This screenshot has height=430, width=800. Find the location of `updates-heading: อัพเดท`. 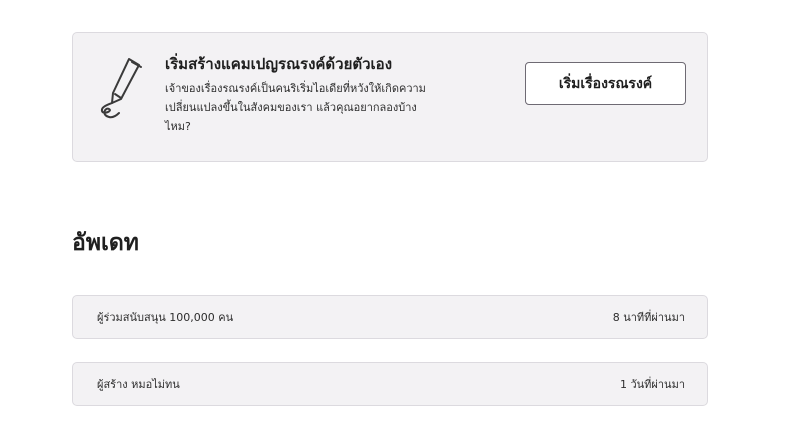

updates-heading: อัพเดท is located at coordinates (105, 243).